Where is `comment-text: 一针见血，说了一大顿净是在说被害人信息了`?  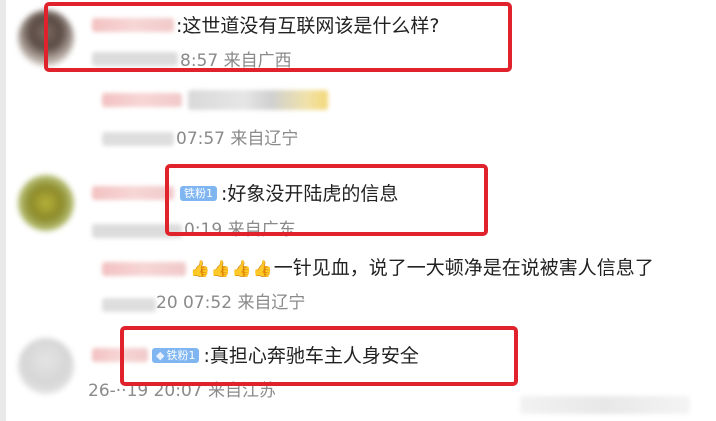
comment-text: 一针见血，说了一大顿净是在说被害人信息了 is located at coordinates (463, 268).